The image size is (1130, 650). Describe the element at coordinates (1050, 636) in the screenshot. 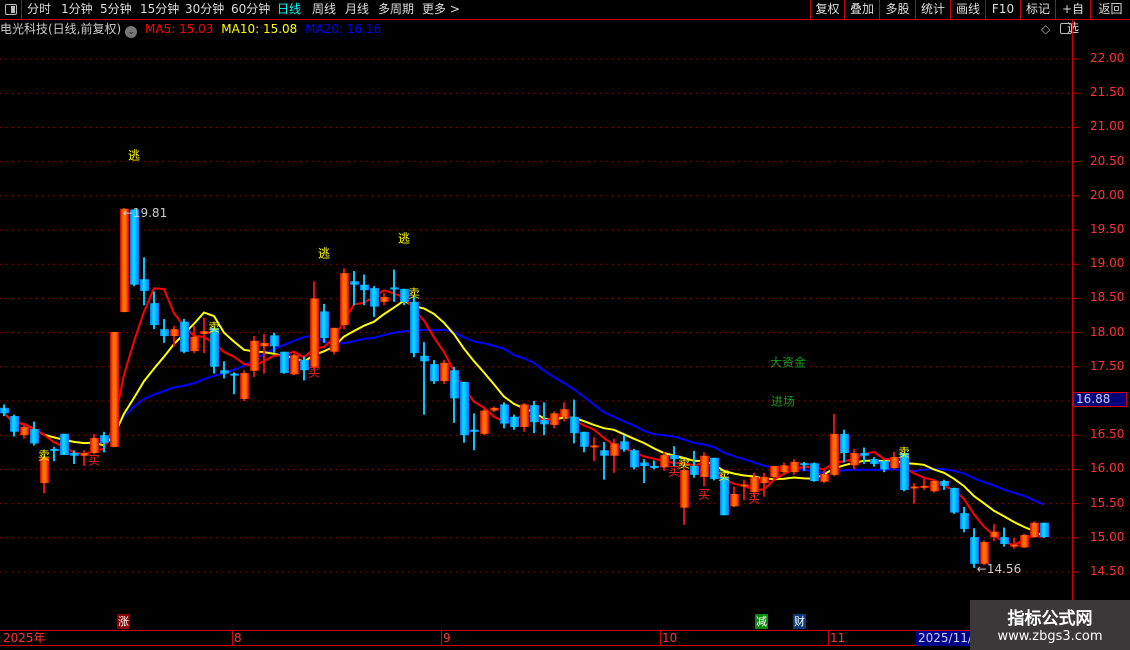

I see `watermark-url: www.zbgs3.com` at that location.